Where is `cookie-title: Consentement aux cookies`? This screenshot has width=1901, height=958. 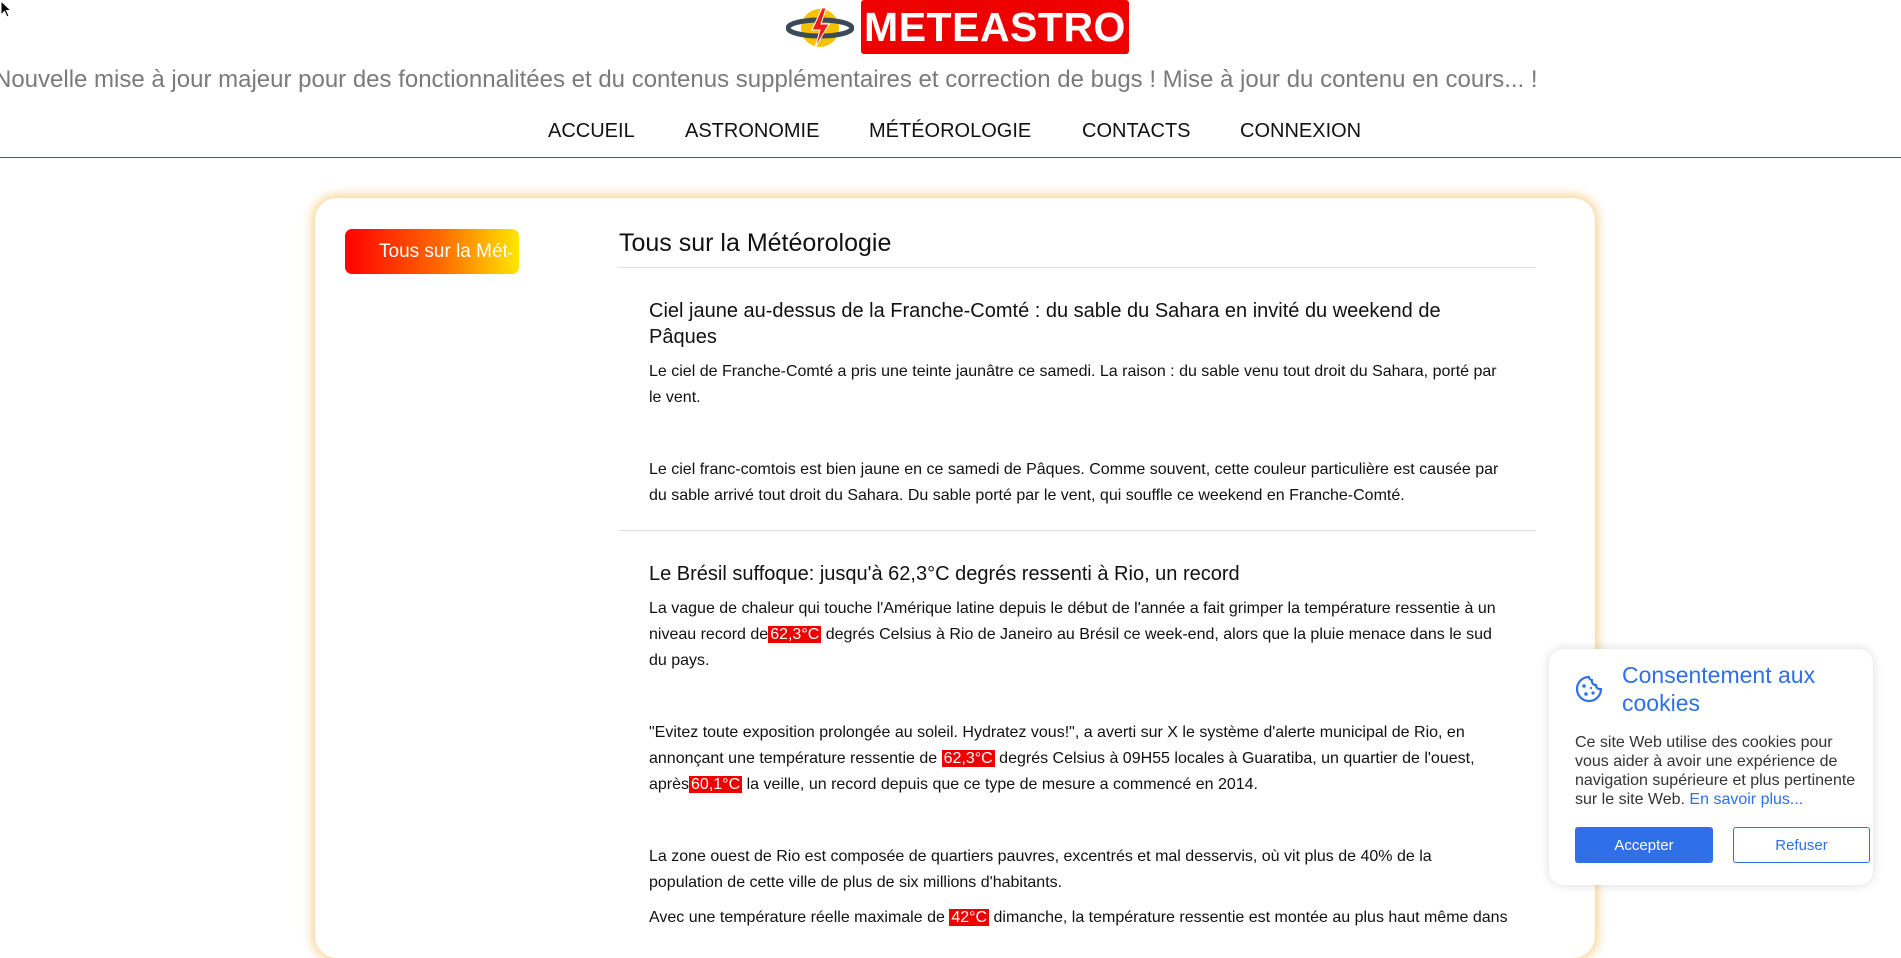
cookie-title: Consentement aux cookies is located at coordinates (1719, 689).